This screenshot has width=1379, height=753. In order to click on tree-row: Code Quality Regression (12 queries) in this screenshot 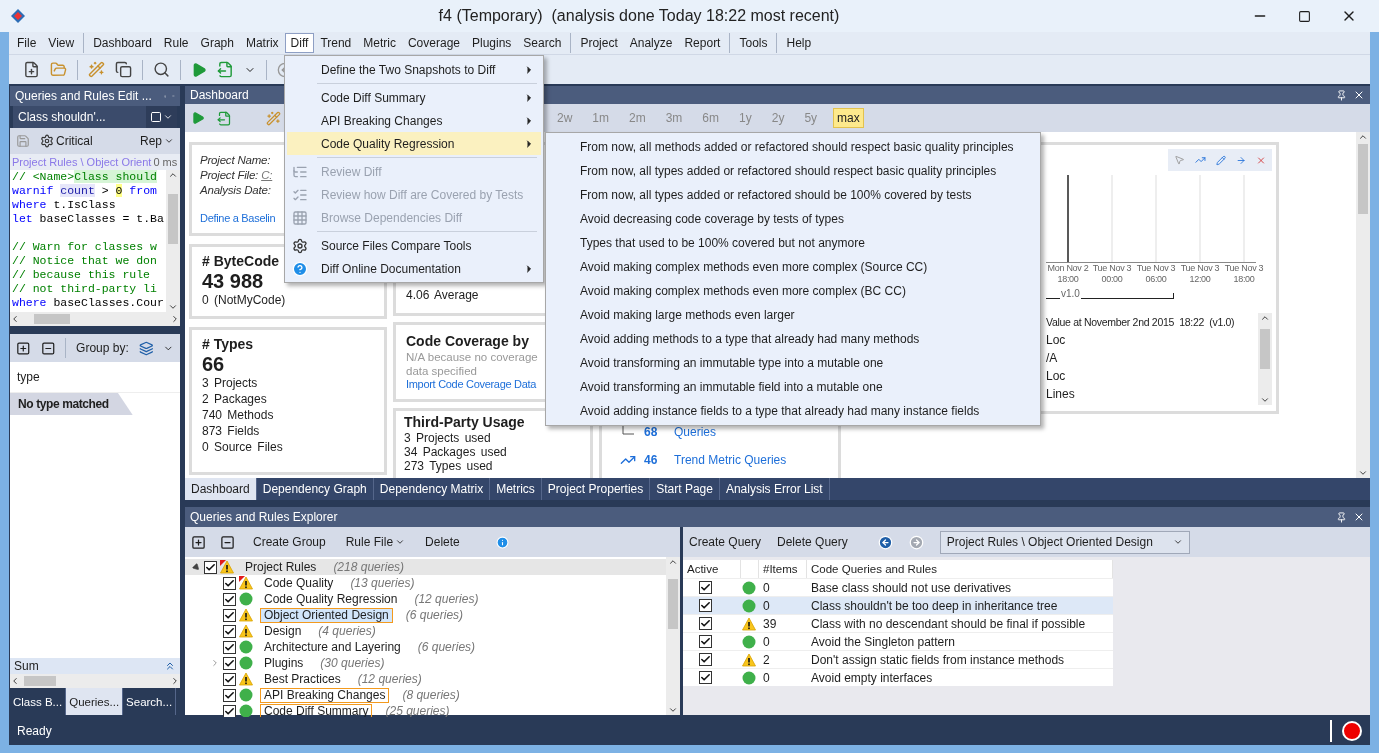, I will do `click(425, 599)`.